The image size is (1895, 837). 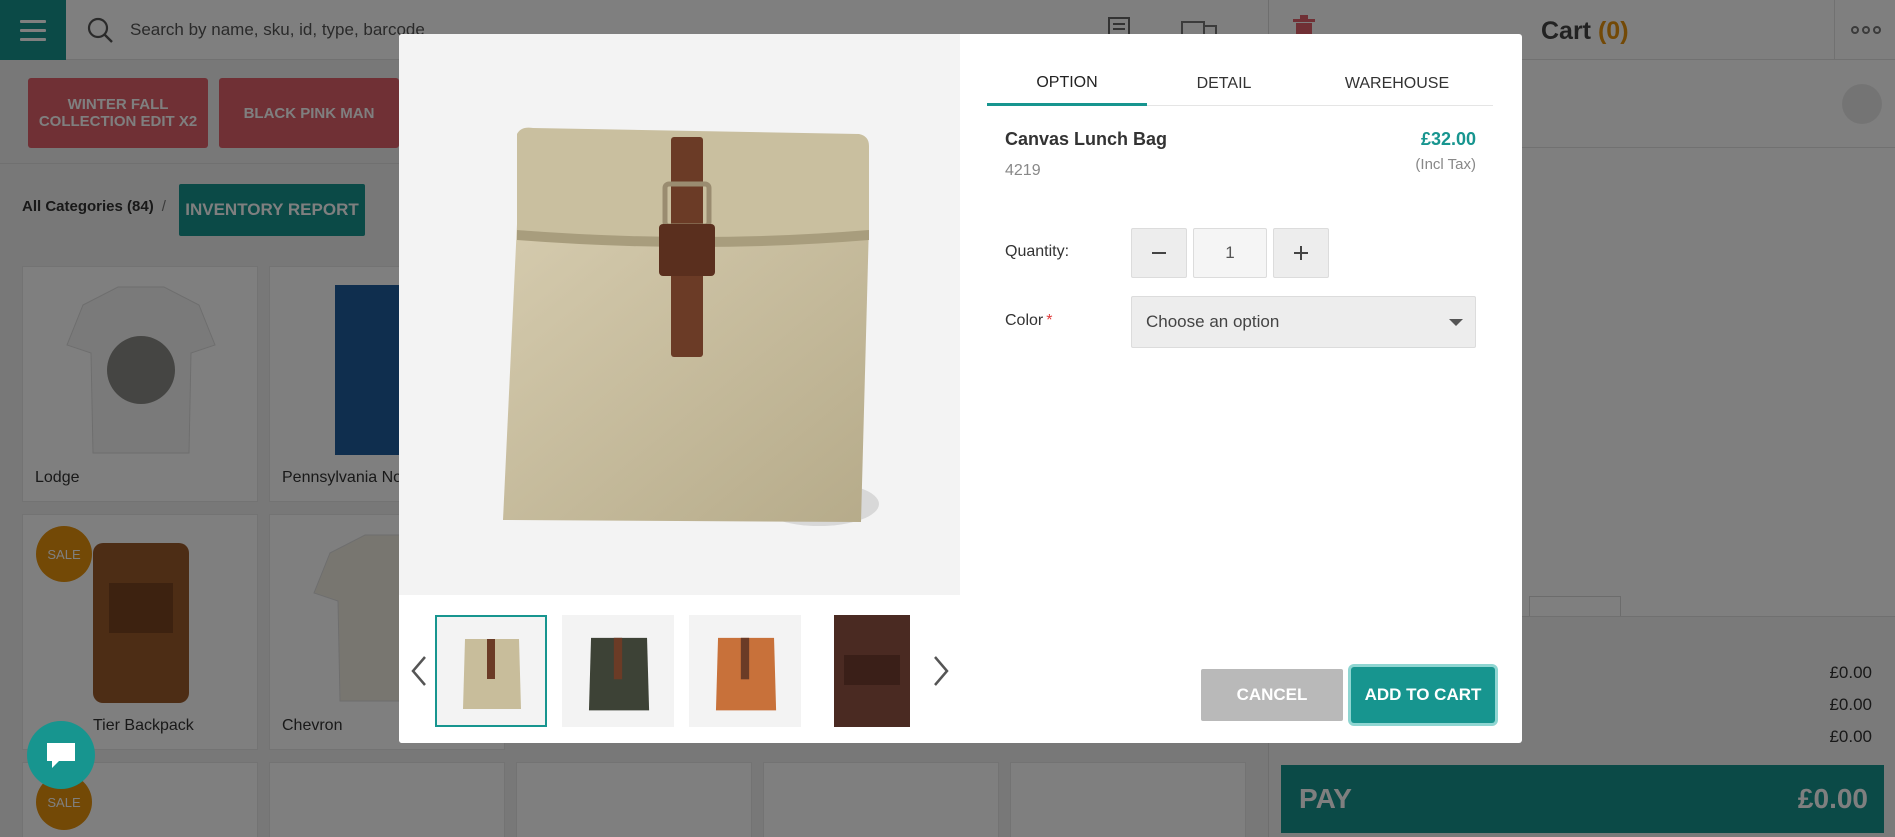 I want to click on color-label: Color *, so click(x=1029, y=320).